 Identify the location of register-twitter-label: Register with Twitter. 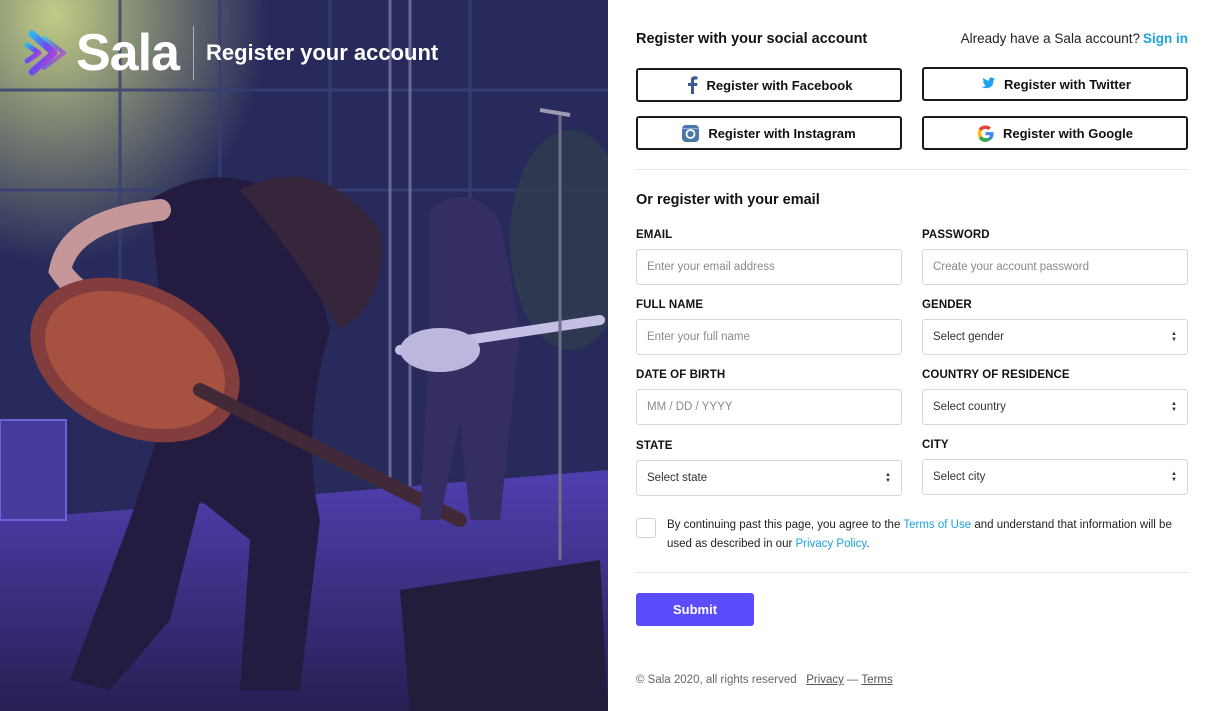
(1067, 84).